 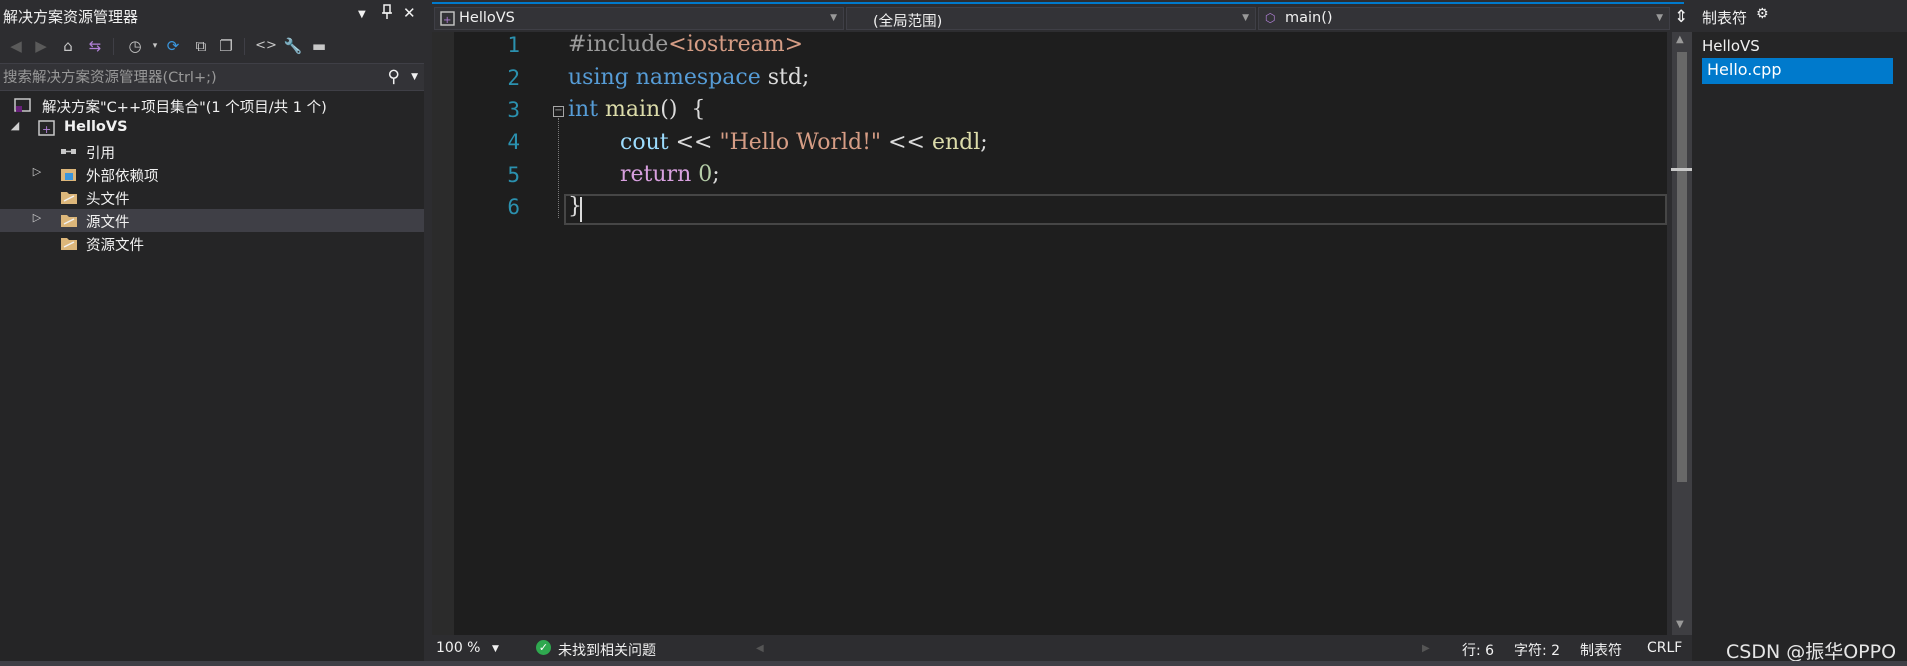 What do you see at coordinates (113, 46) in the screenshot?
I see `toolbar-divider` at bounding box center [113, 46].